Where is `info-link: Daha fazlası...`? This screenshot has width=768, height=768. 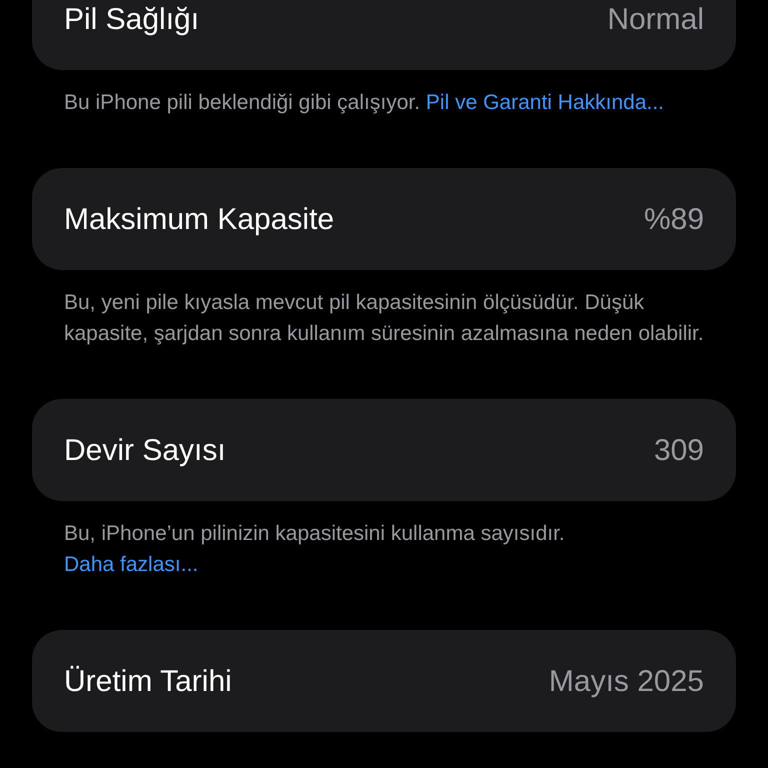
info-link: Daha fazlası... is located at coordinates (131, 564).